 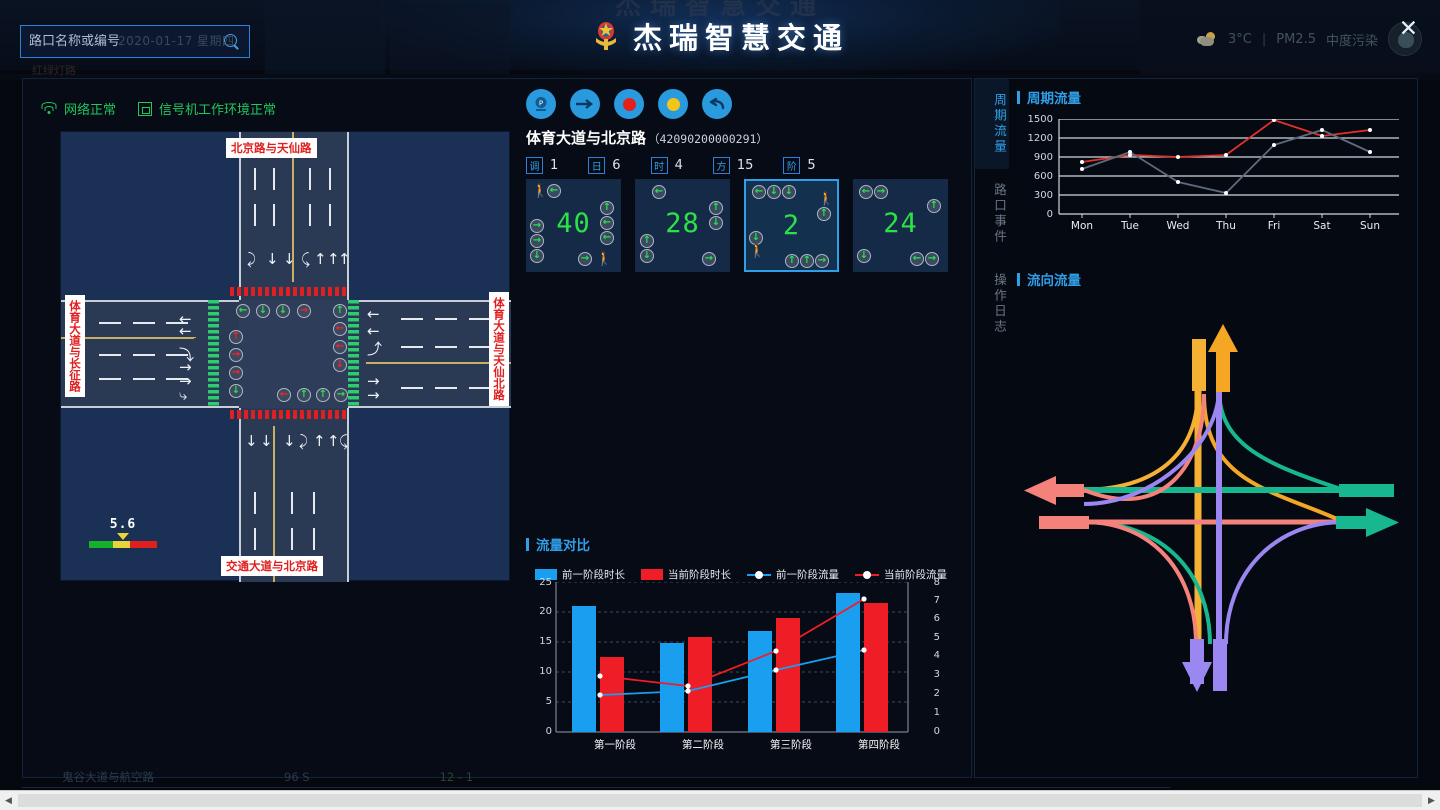 I want to click on phase-countdown-4: 24, so click(x=900, y=223).